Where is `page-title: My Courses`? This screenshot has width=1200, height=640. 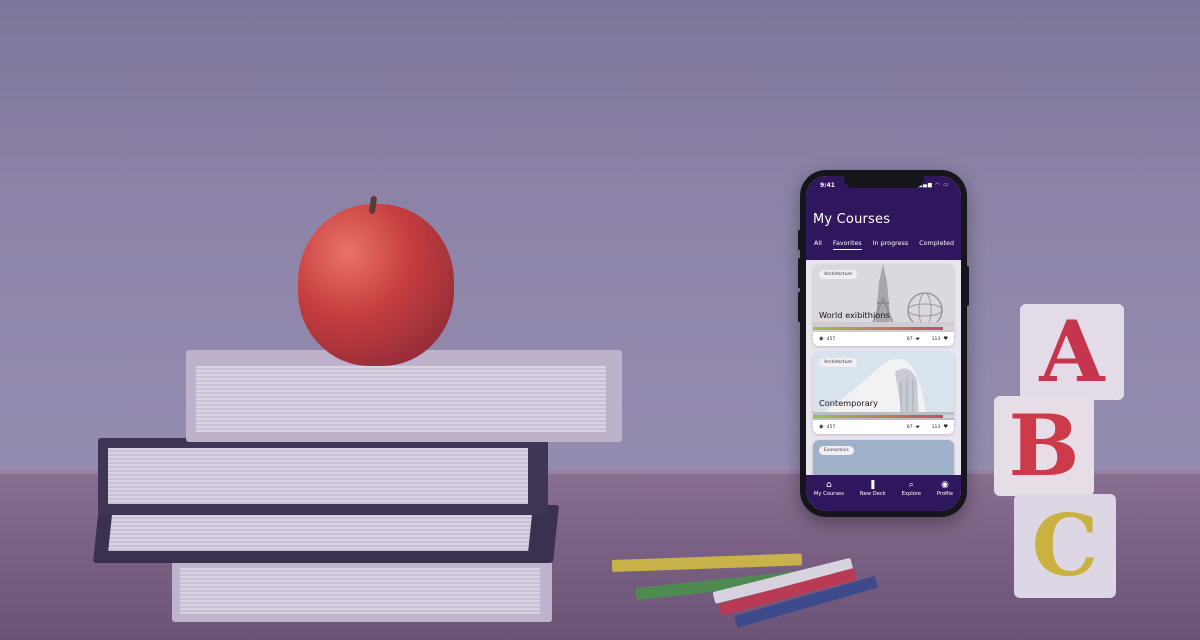 page-title: My Courses is located at coordinates (852, 219).